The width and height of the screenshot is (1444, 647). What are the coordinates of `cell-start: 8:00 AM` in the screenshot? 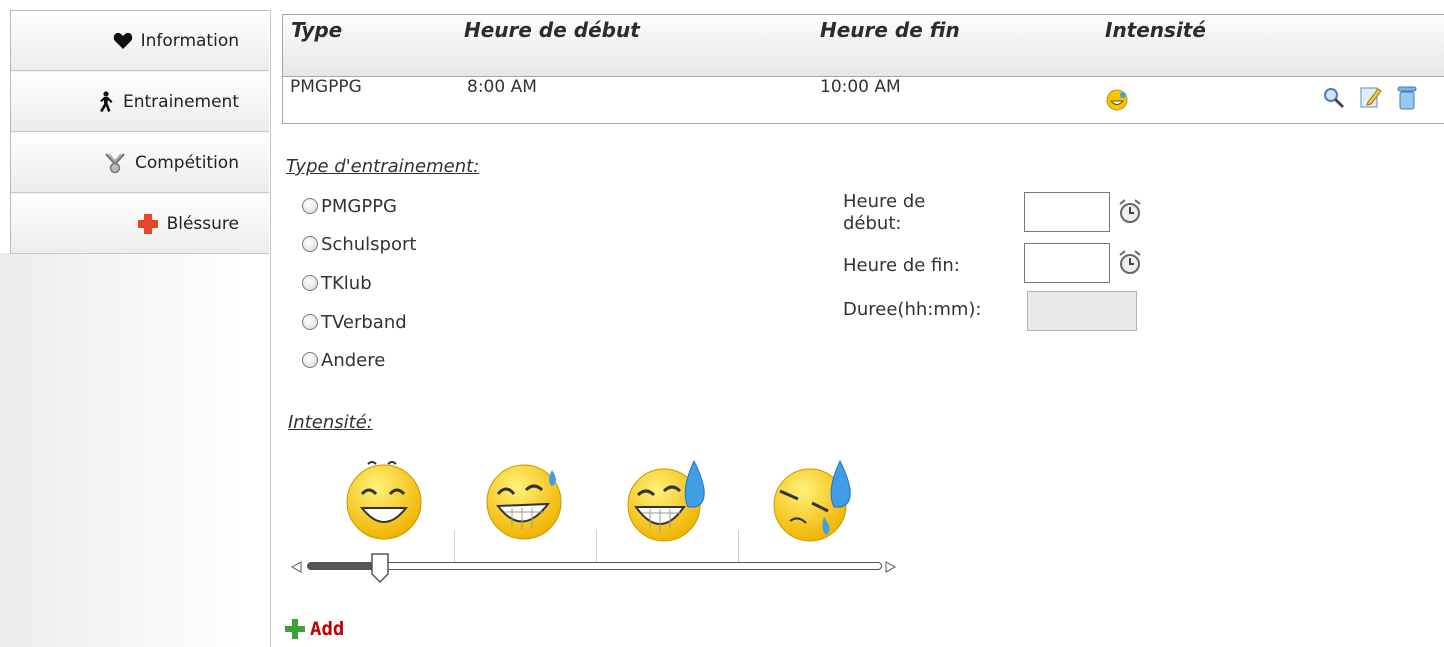 It's located at (502, 87).